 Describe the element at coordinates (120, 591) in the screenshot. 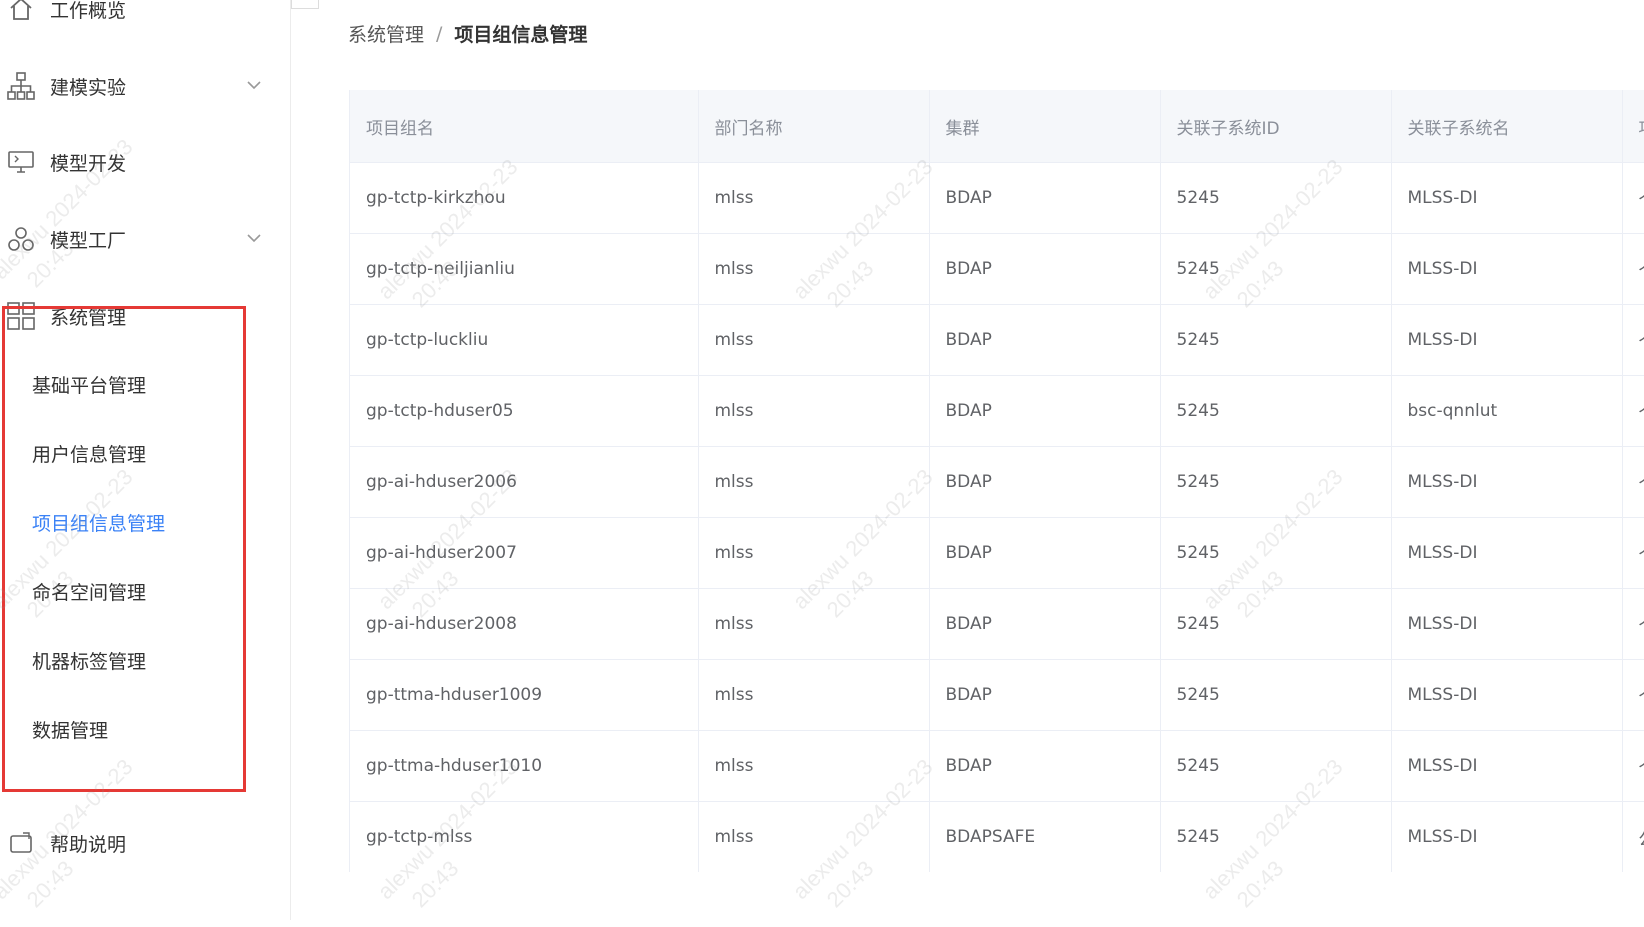

I see `sidebar-subitem-namespace: 命名空间管理` at that location.